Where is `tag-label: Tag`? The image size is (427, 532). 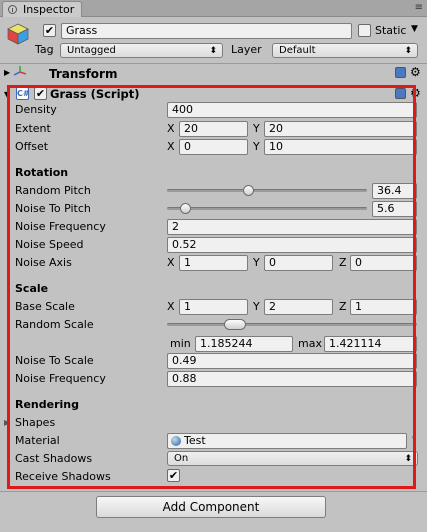
tag-label: Tag is located at coordinates (44, 49).